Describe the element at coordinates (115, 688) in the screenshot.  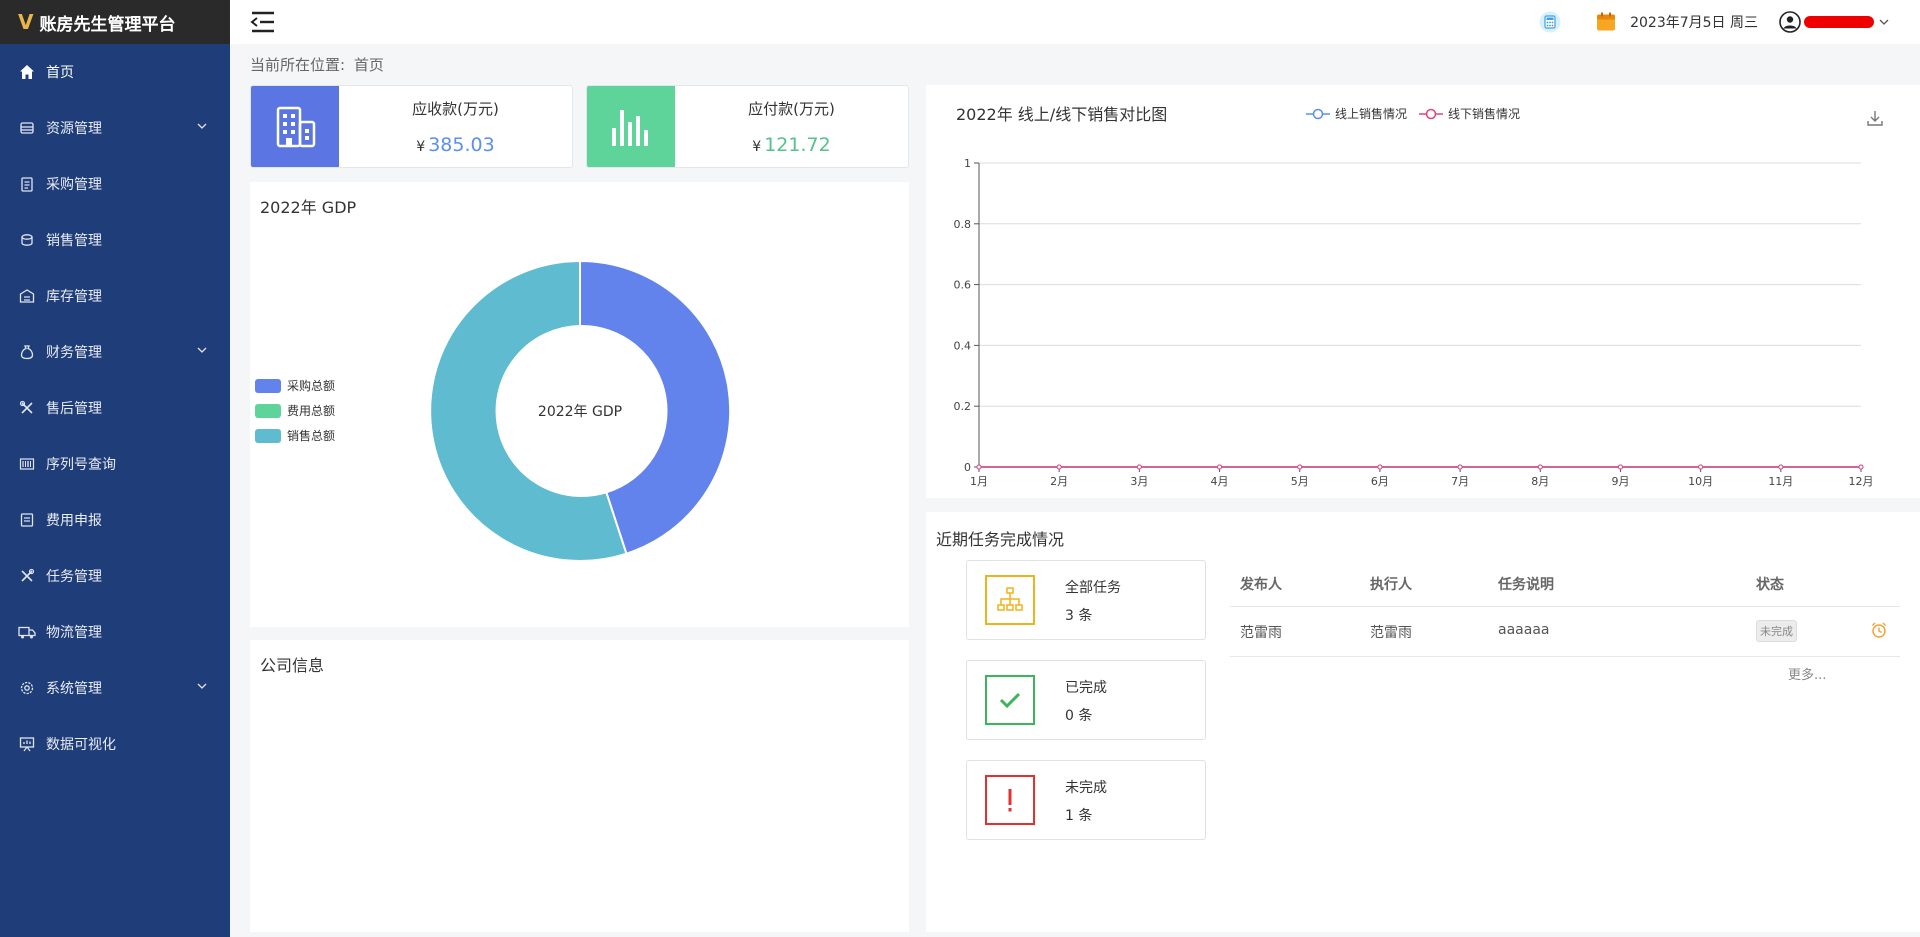
I see `sidebar-item-system: 系统管理` at that location.